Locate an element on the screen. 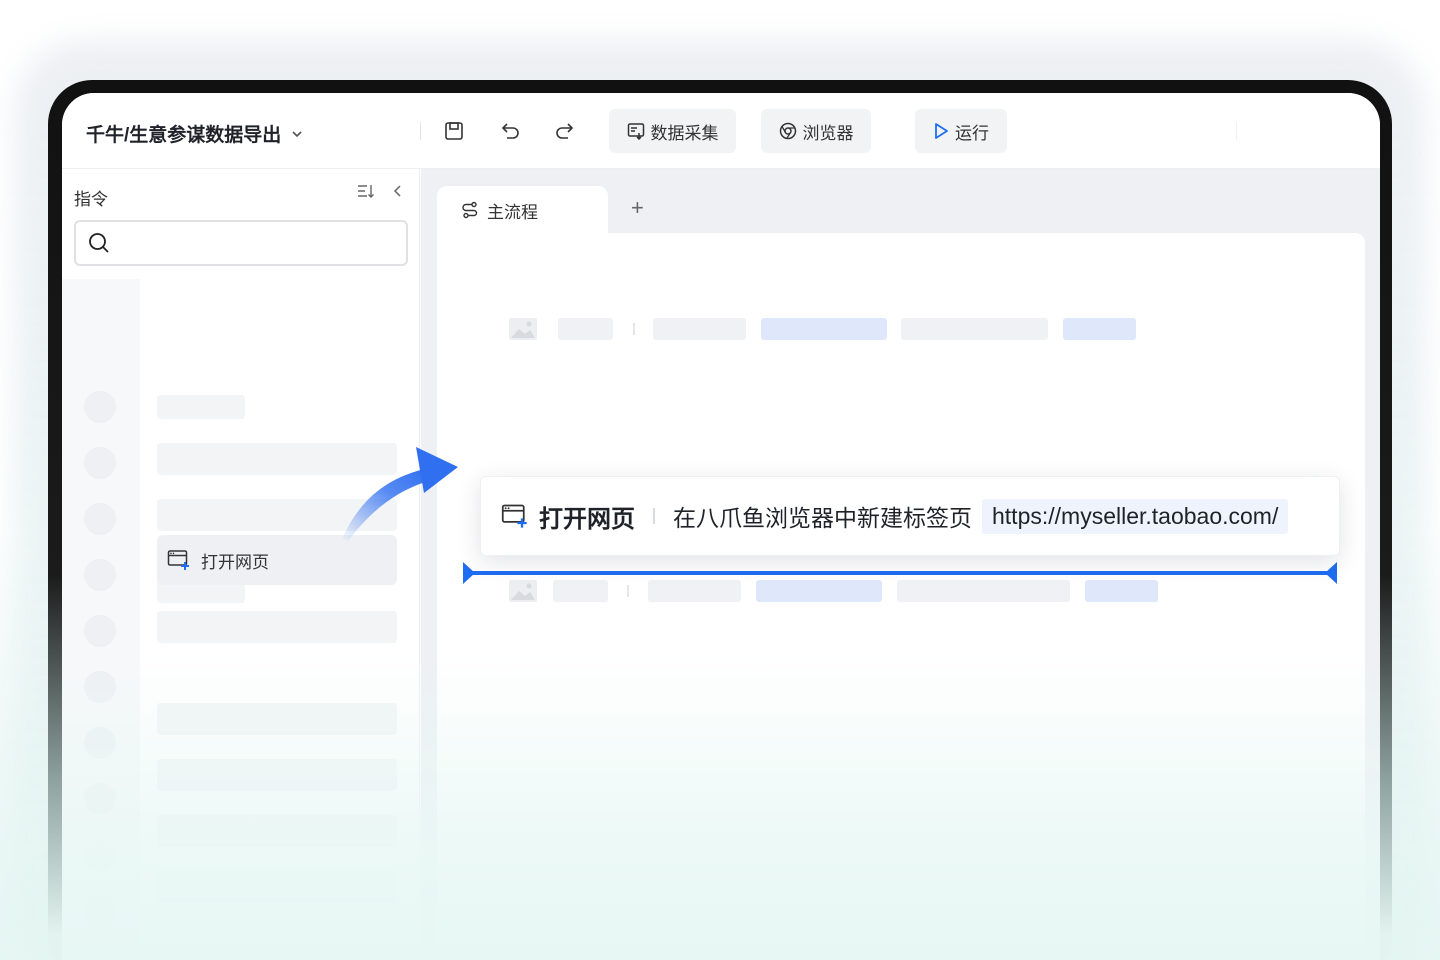  browser-button: 浏览器 is located at coordinates (816, 131).